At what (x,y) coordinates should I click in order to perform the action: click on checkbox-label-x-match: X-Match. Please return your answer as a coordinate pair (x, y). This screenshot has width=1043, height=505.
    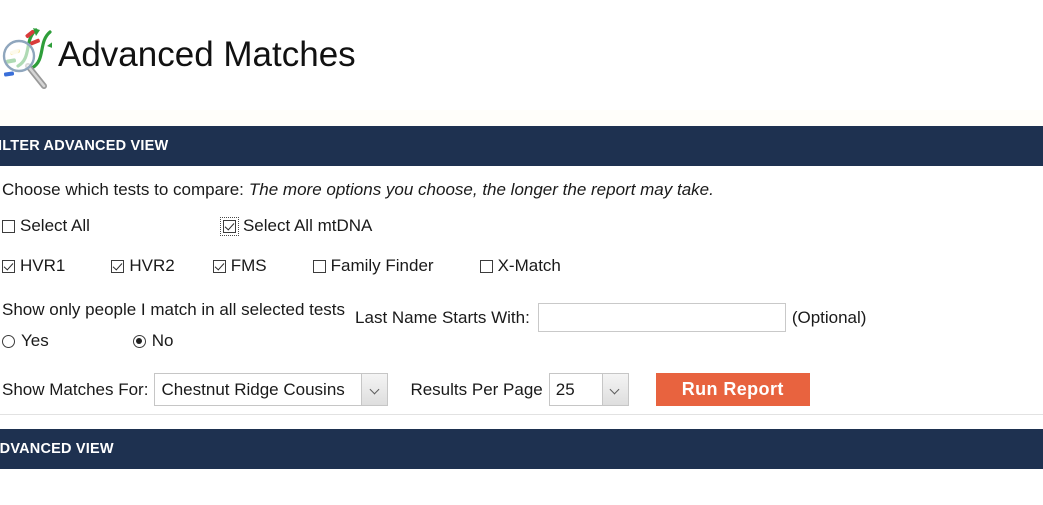
    Looking at the image, I should click on (529, 265).